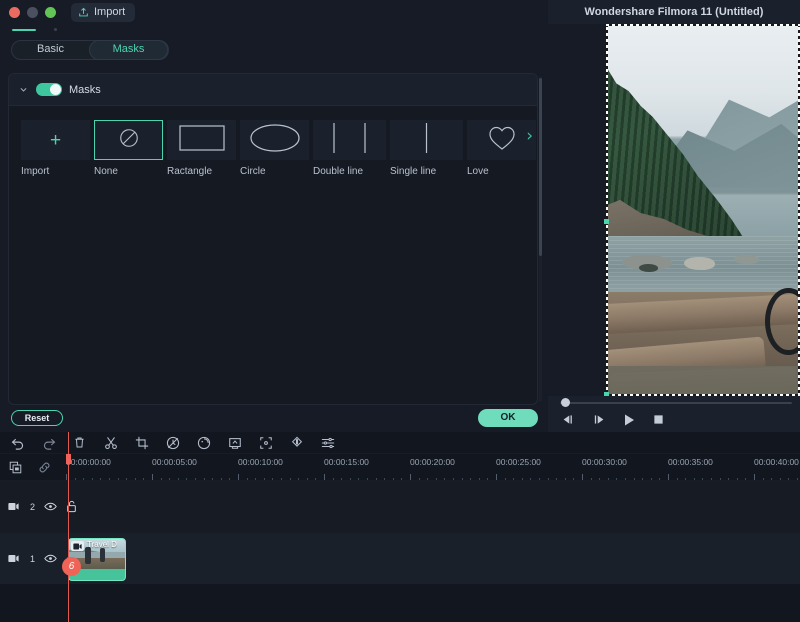 Image resolution: width=800 pixels, height=622 pixels. I want to click on minimize-window-button, so click(32, 12).